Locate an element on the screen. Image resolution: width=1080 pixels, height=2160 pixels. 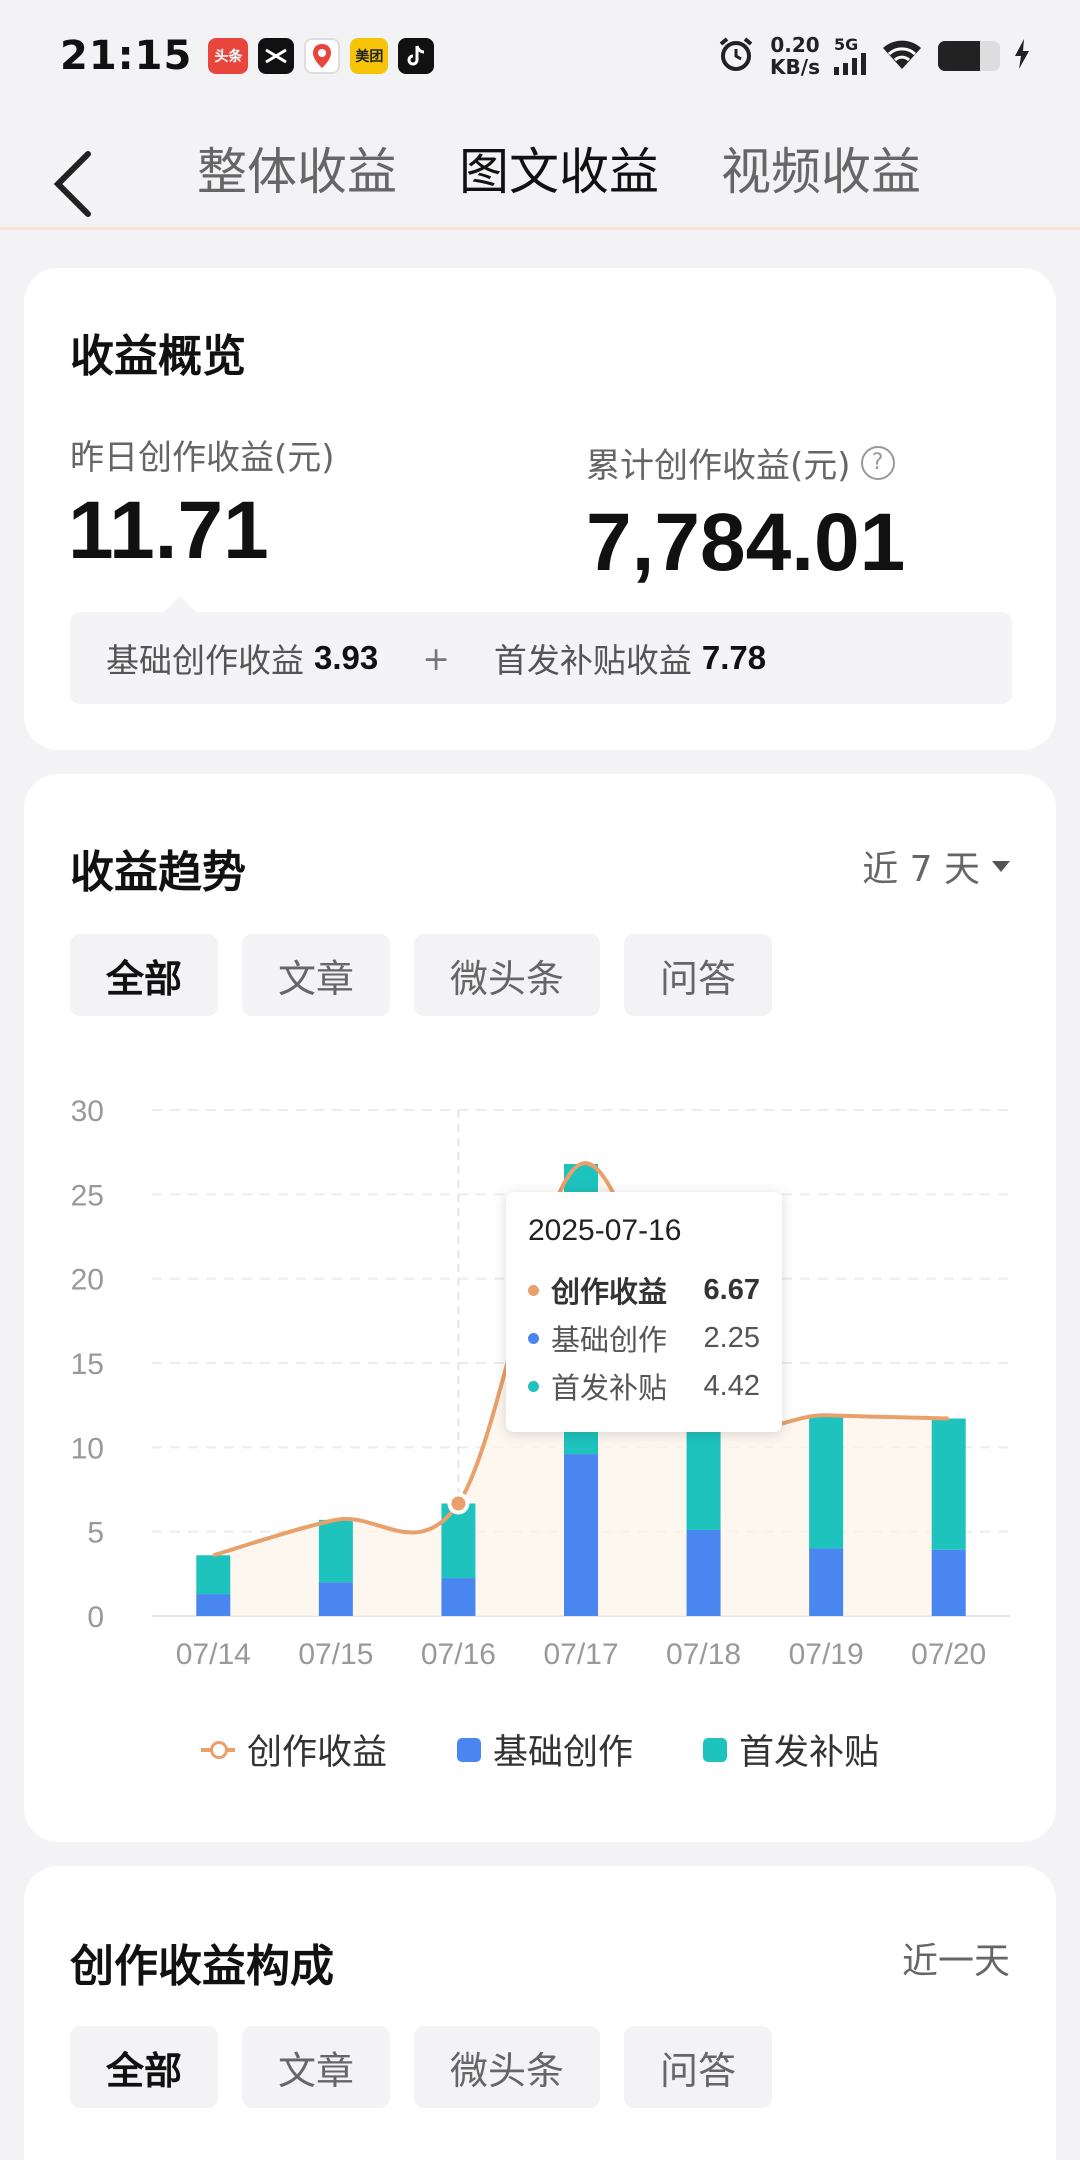
chart-legend: 创作收益 基础创作 首发补贴 is located at coordinates (540, 1749).